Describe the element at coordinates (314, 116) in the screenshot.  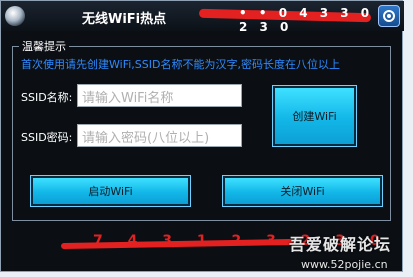
I see `create-wifi-button: 创建WiFi` at that location.